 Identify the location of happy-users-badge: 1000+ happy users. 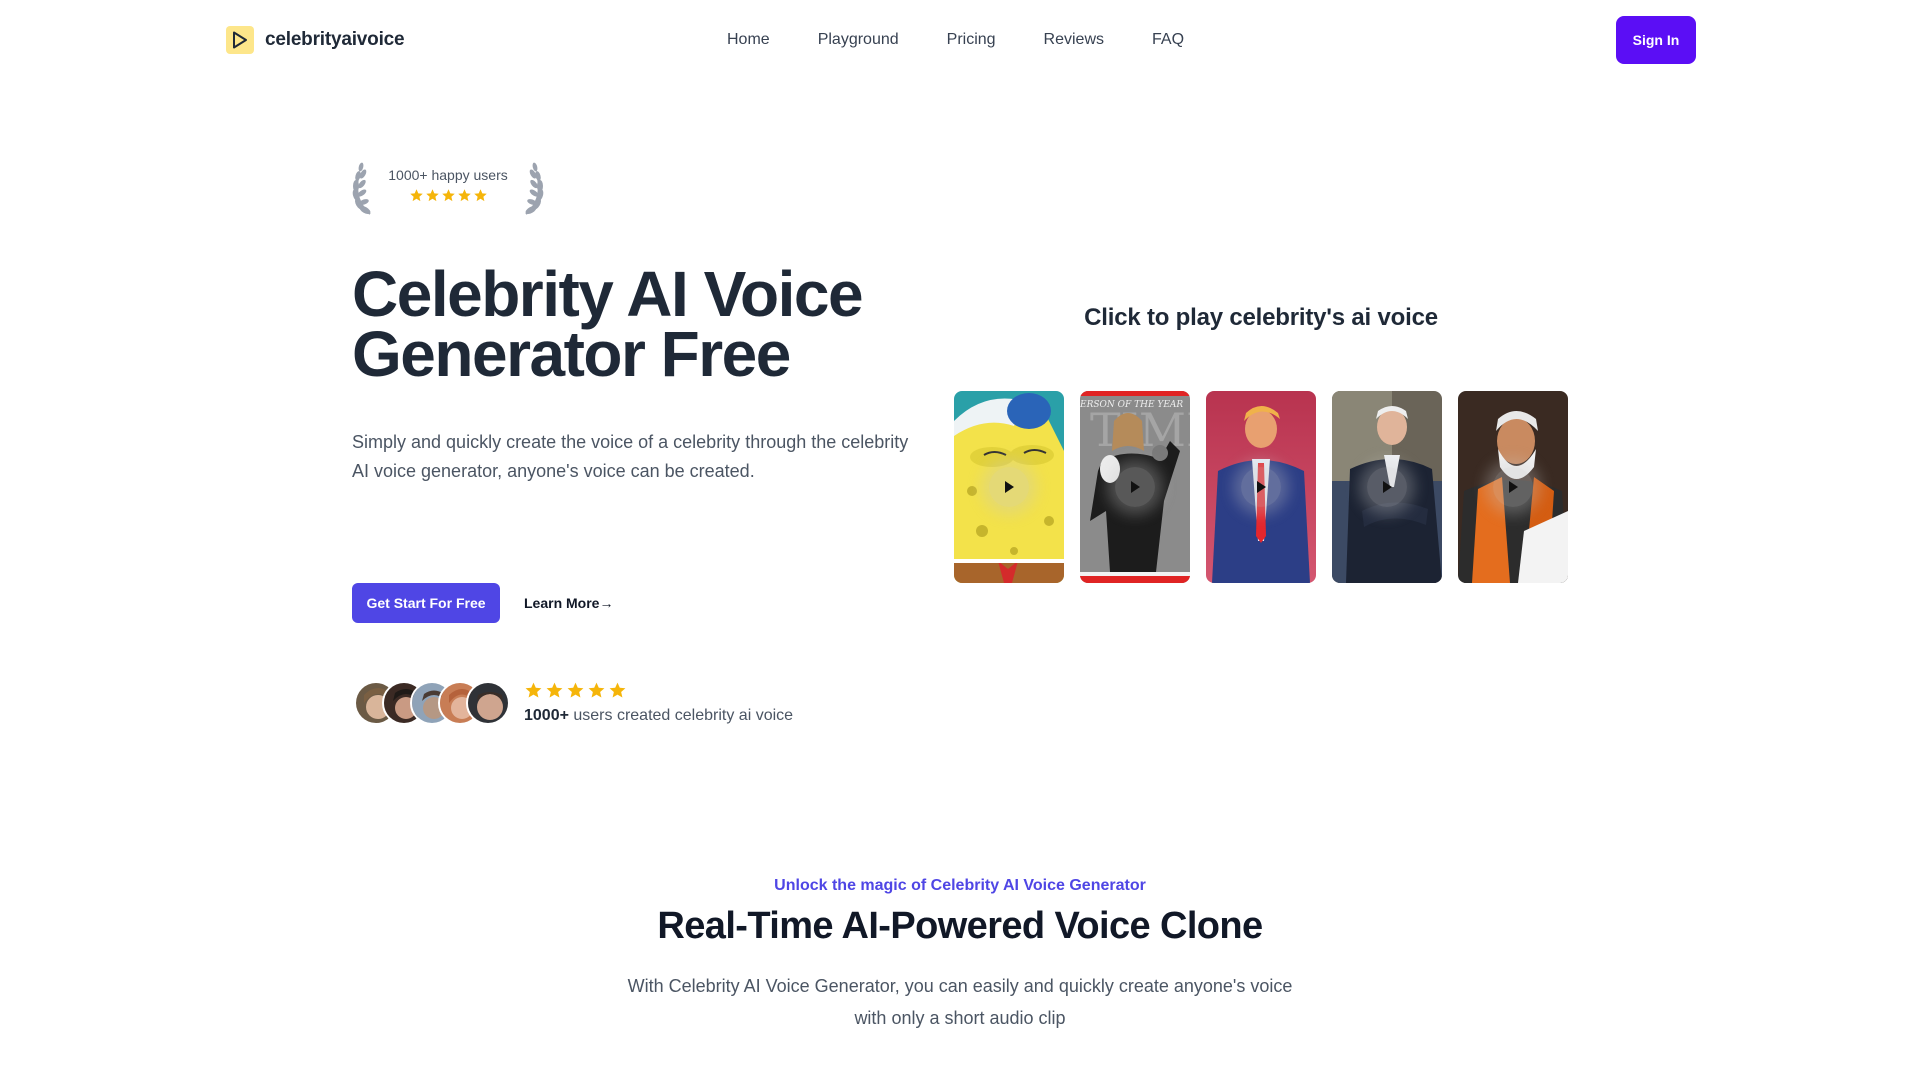
(448, 188).